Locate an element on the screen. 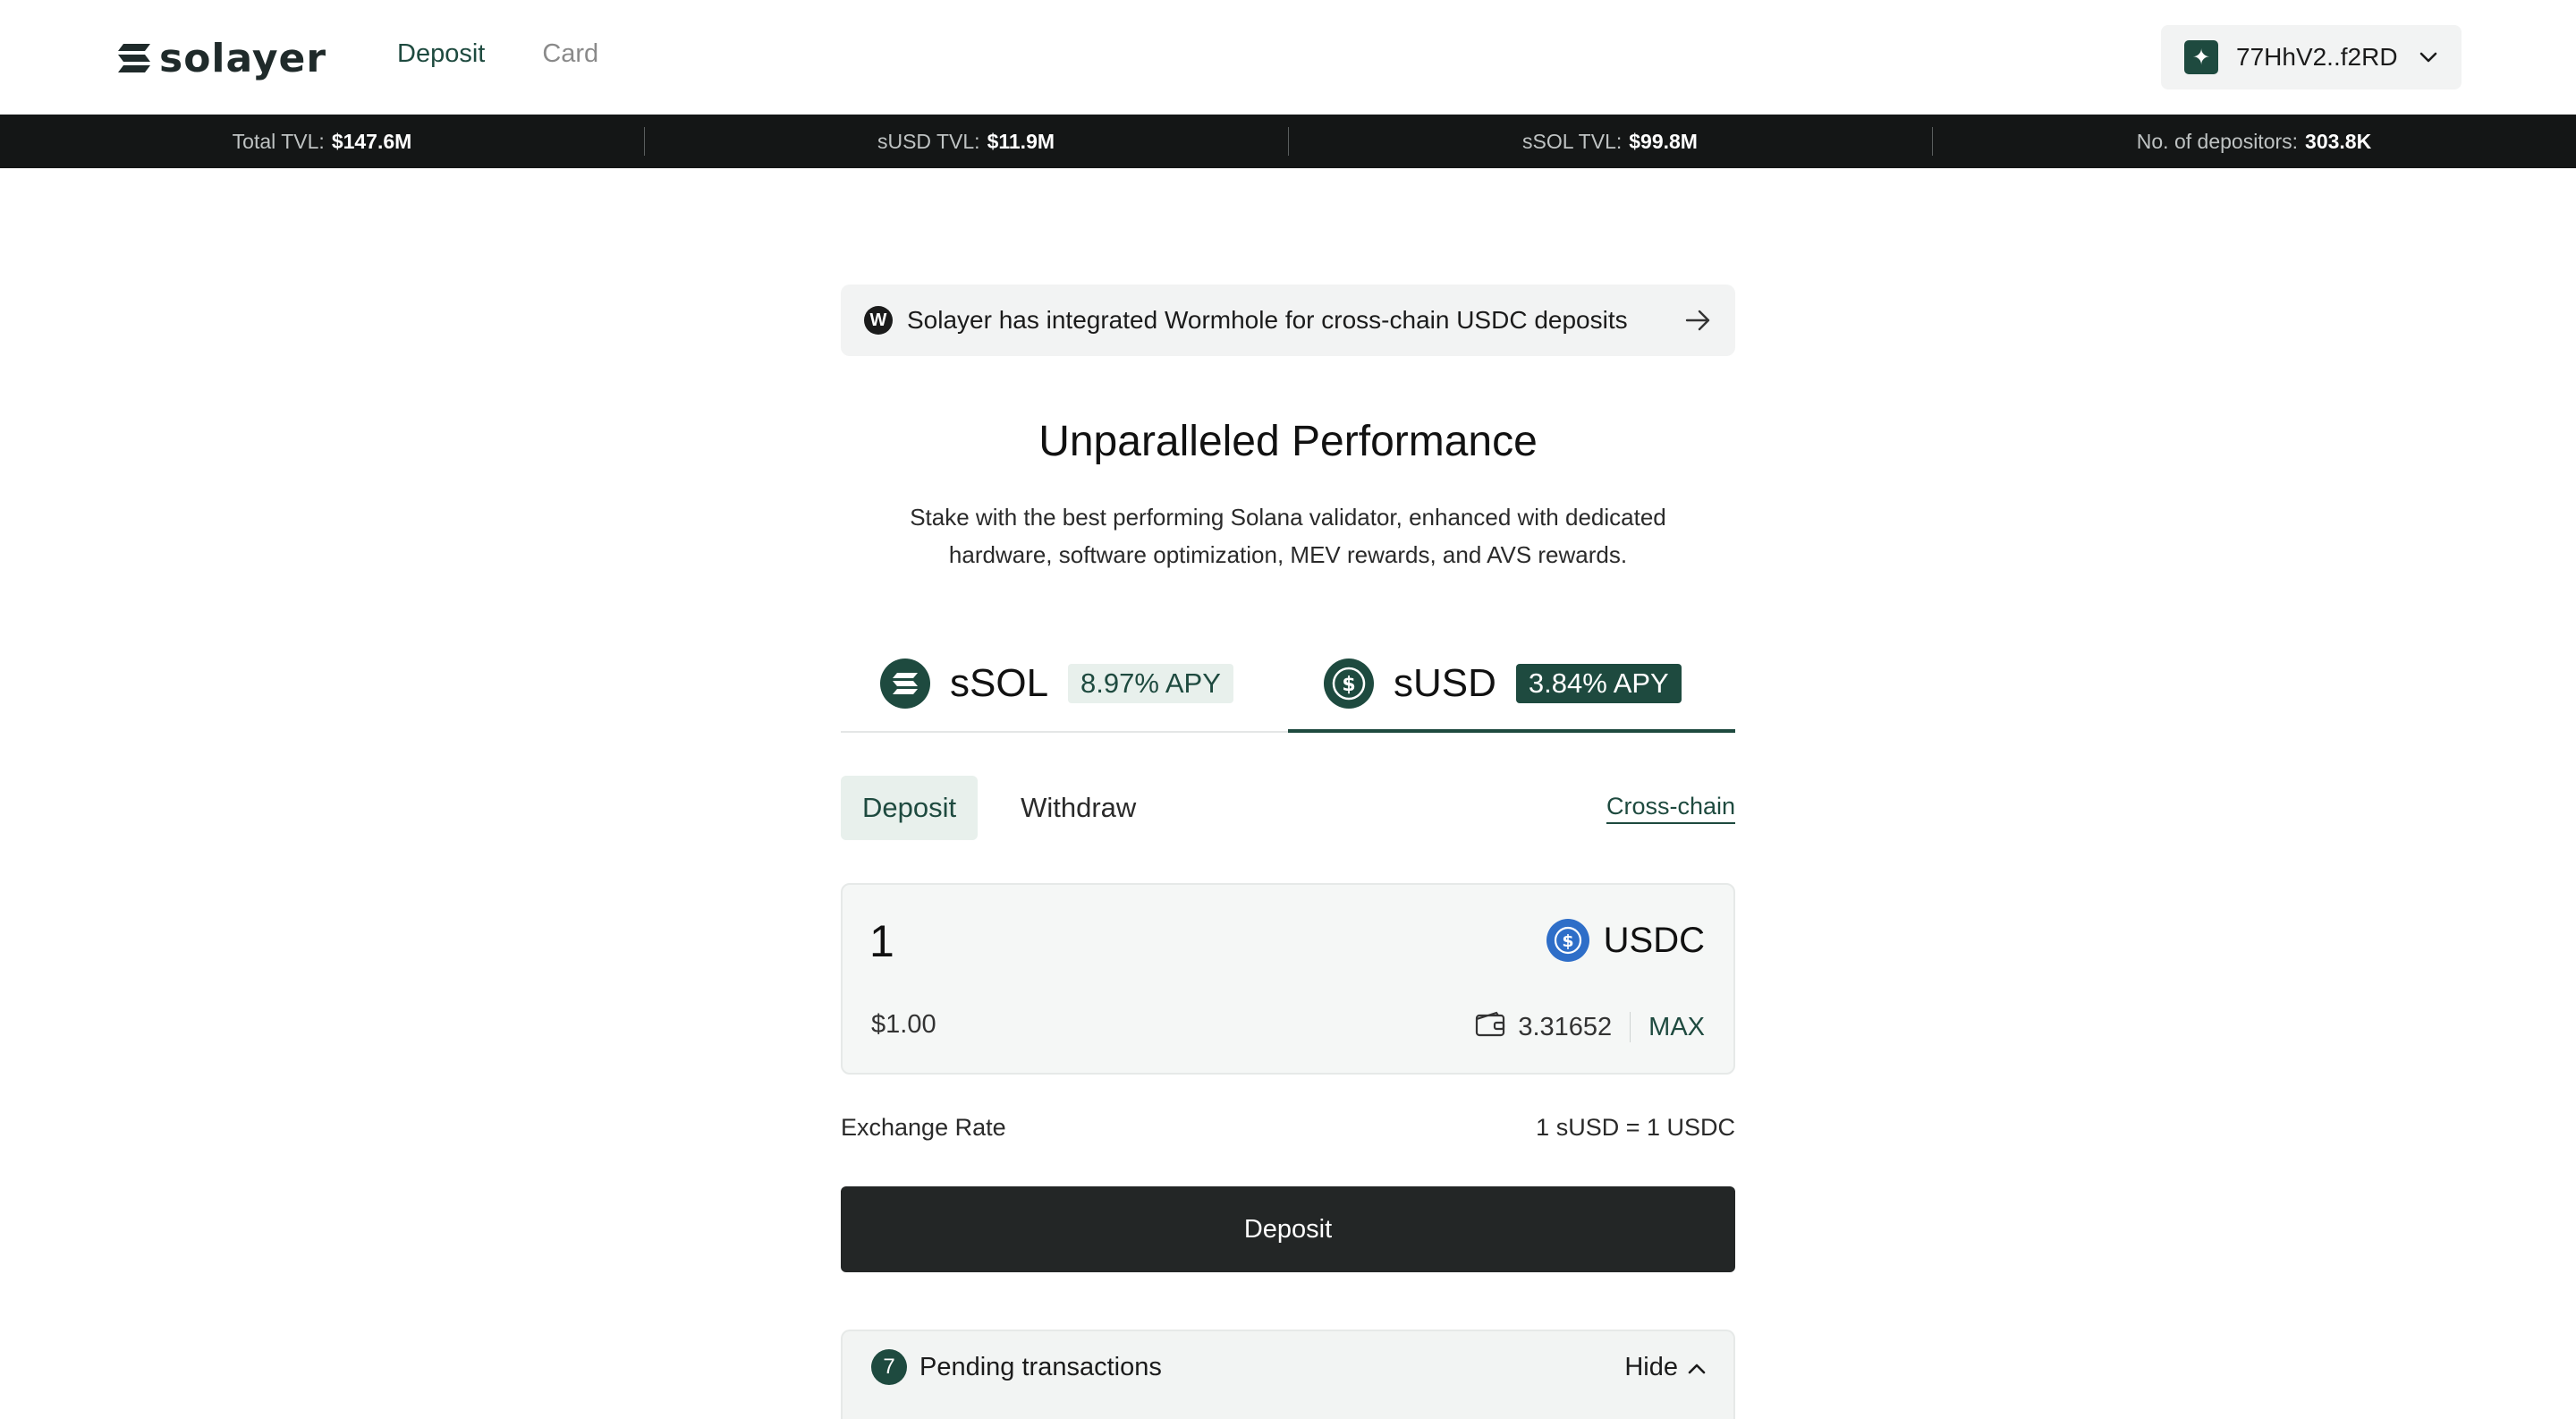 Image resolution: width=2576 pixels, height=1419 pixels. deposit-button: Deposit is located at coordinates (1288, 1229).